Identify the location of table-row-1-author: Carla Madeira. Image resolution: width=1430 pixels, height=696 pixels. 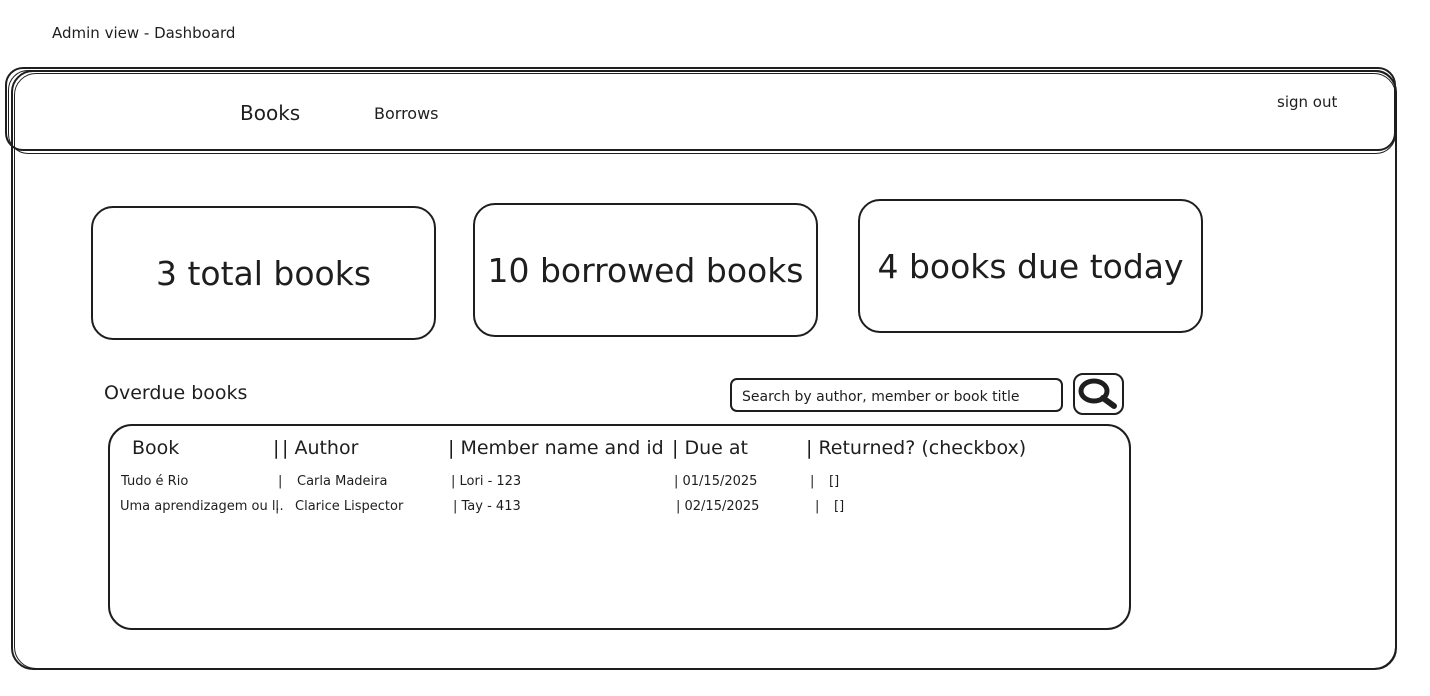
(342, 481).